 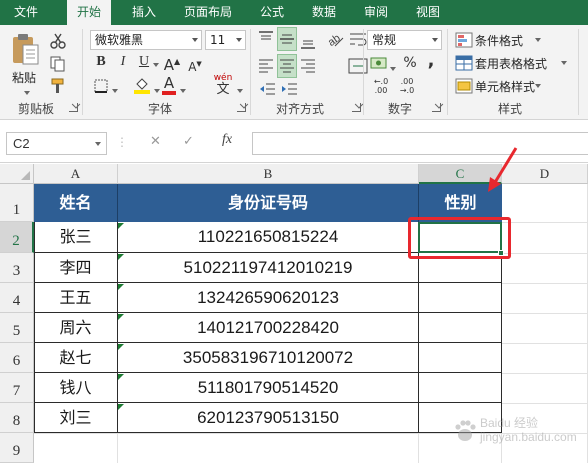 I want to click on align-center-button, so click(x=287, y=66).